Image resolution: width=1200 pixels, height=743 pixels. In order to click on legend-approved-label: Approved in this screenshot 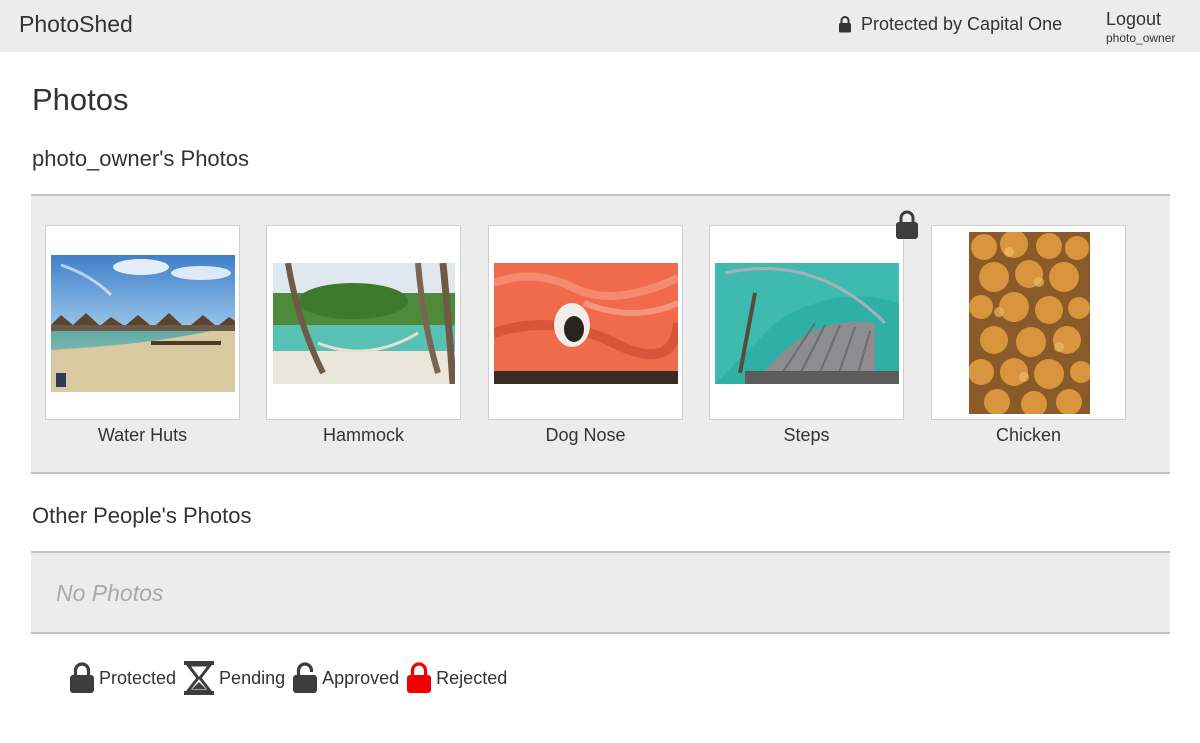, I will do `click(361, 677)`.